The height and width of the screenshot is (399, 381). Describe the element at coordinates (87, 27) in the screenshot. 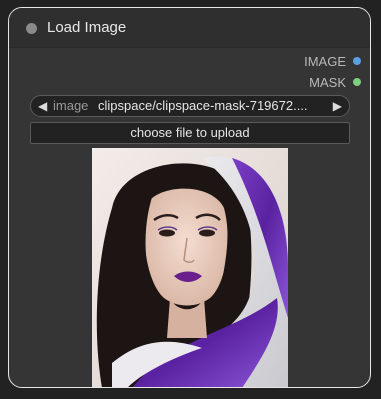

I see `node-title: Load Image` at that location.